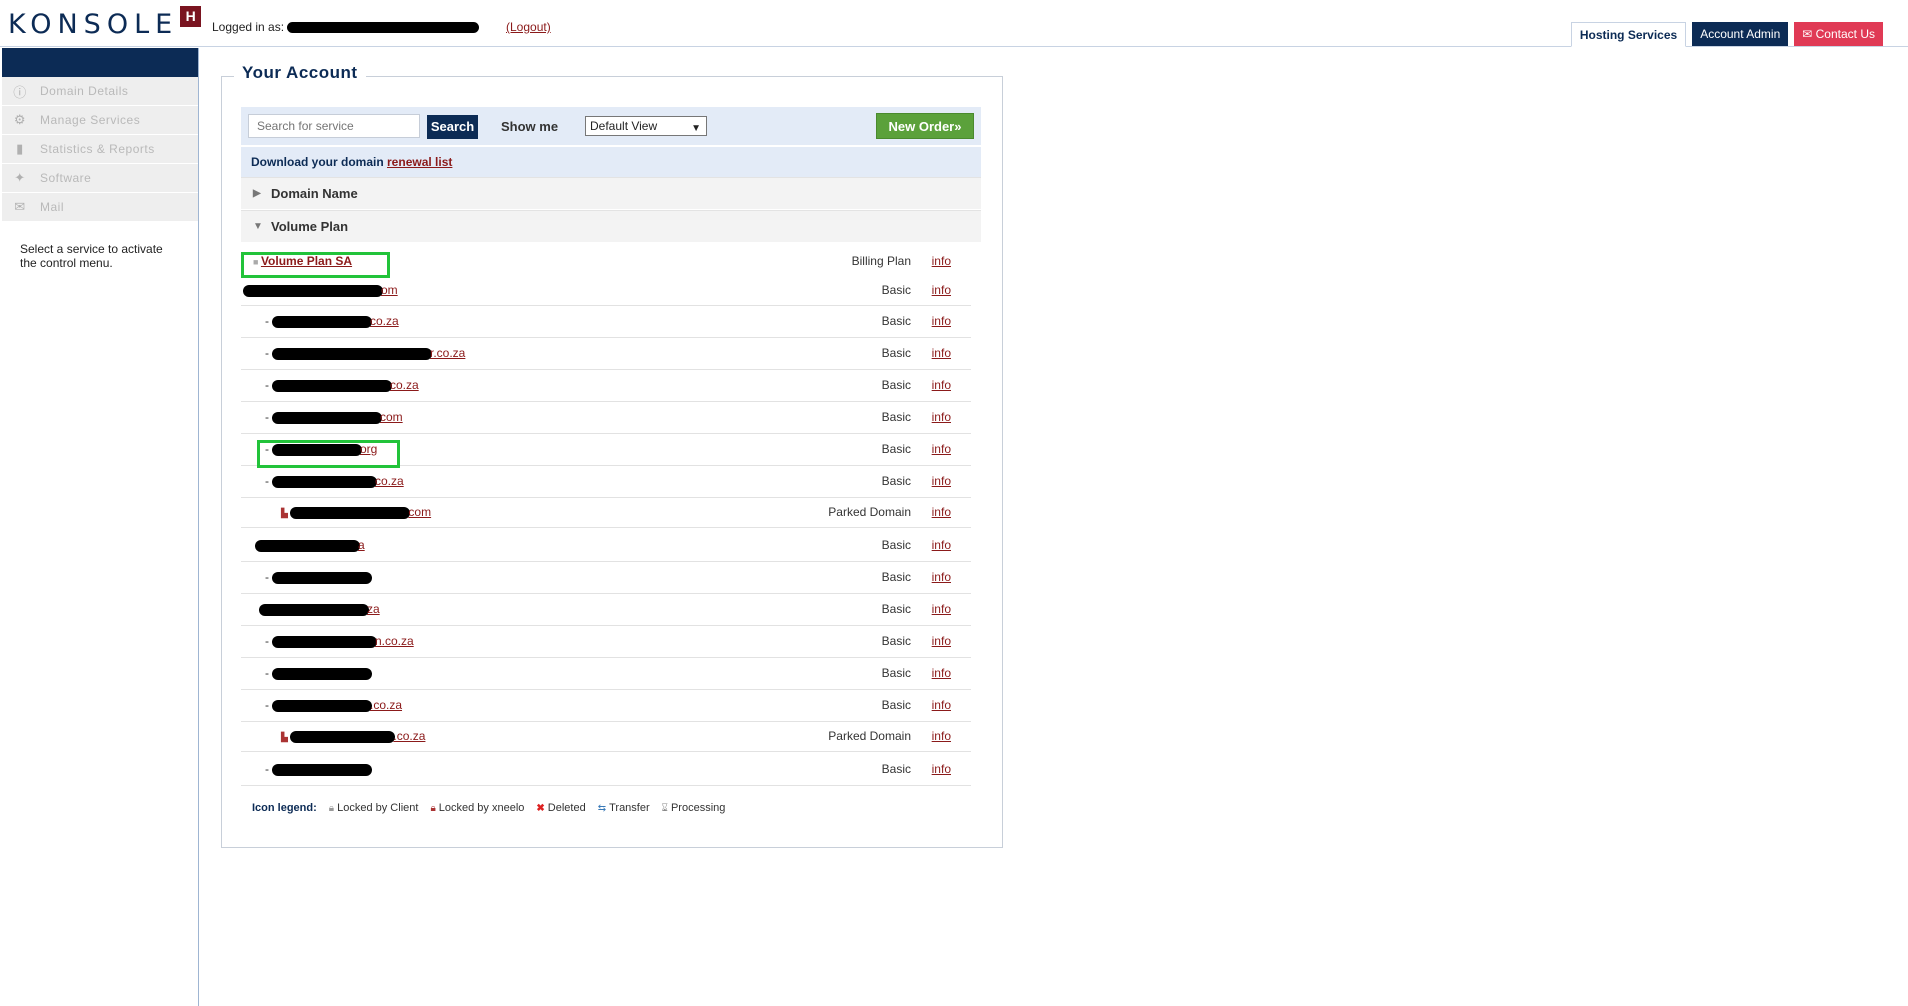  What do you see at coordinates (84, 91) in the screenshot?
I see `sidebar-item-label: Domain Details` at bounding box center [84, 91].